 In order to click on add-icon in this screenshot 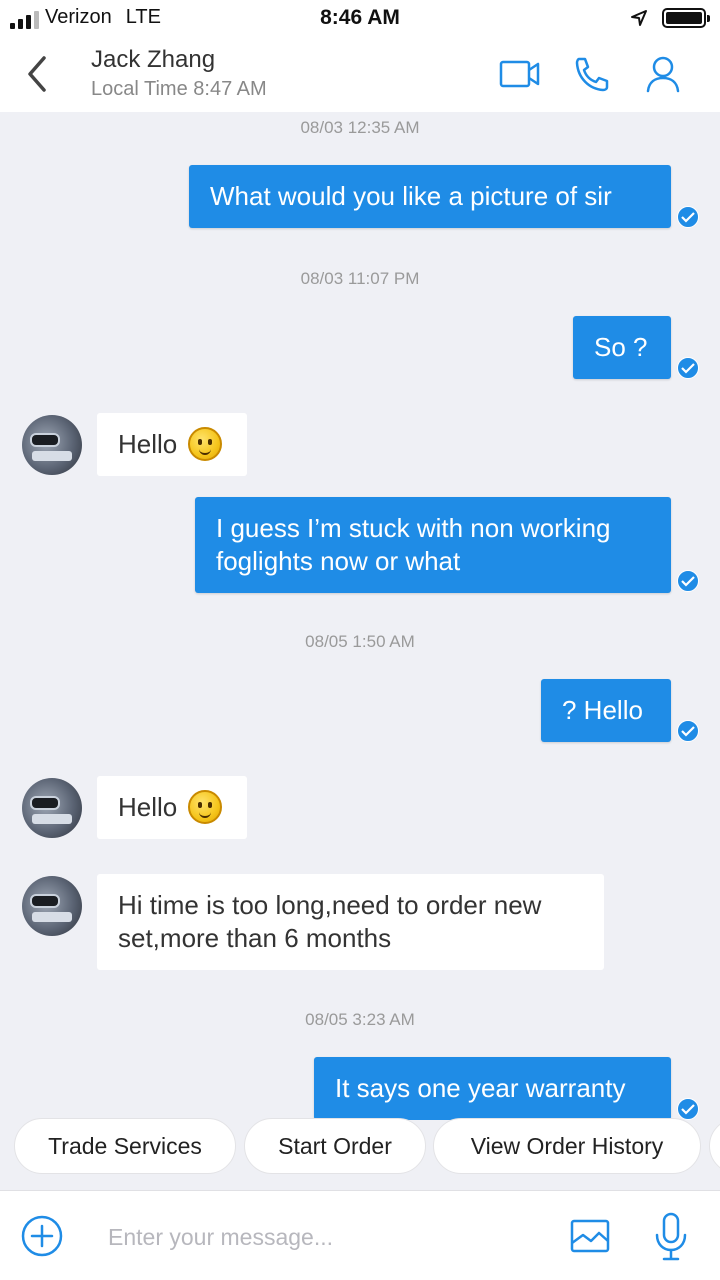, I will do `click(42, 1236)`.